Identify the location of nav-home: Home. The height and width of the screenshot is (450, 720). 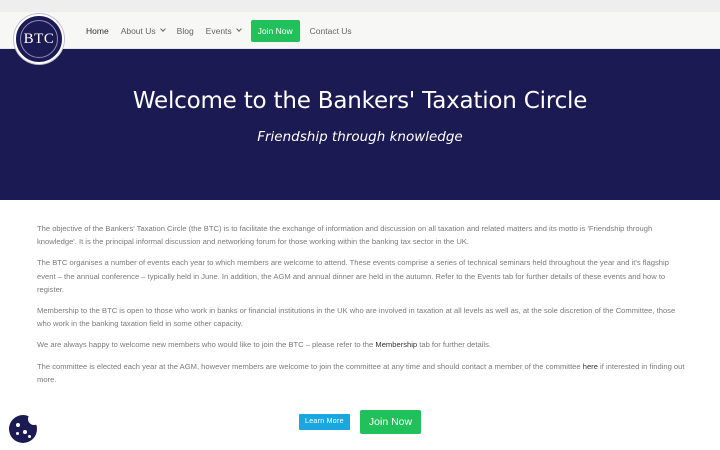
(97, 31).